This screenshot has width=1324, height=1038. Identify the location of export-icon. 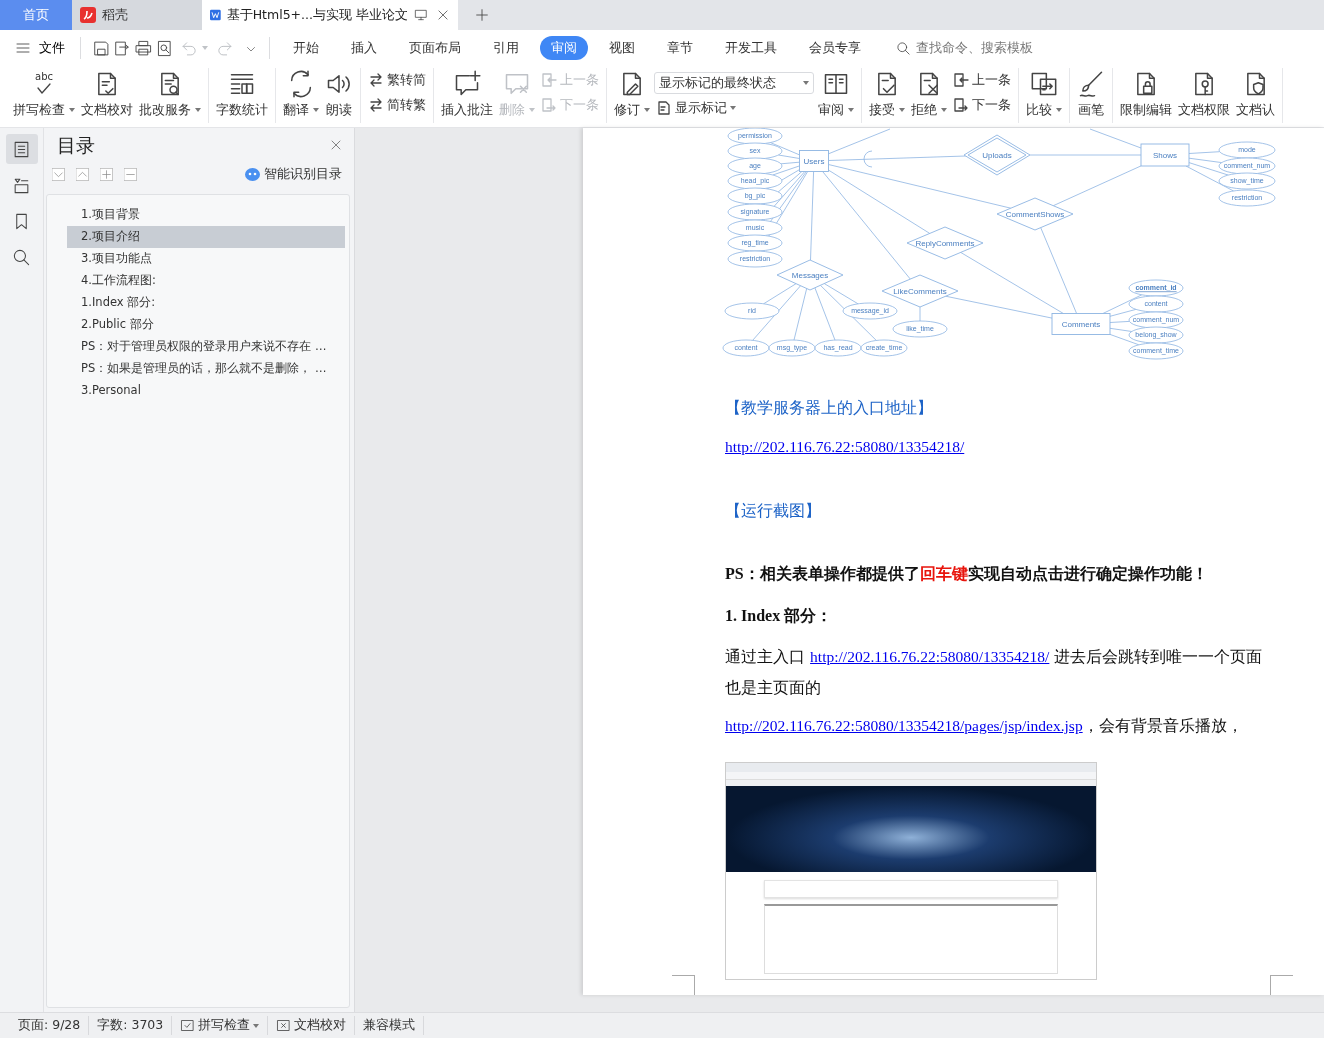
(122, 48).